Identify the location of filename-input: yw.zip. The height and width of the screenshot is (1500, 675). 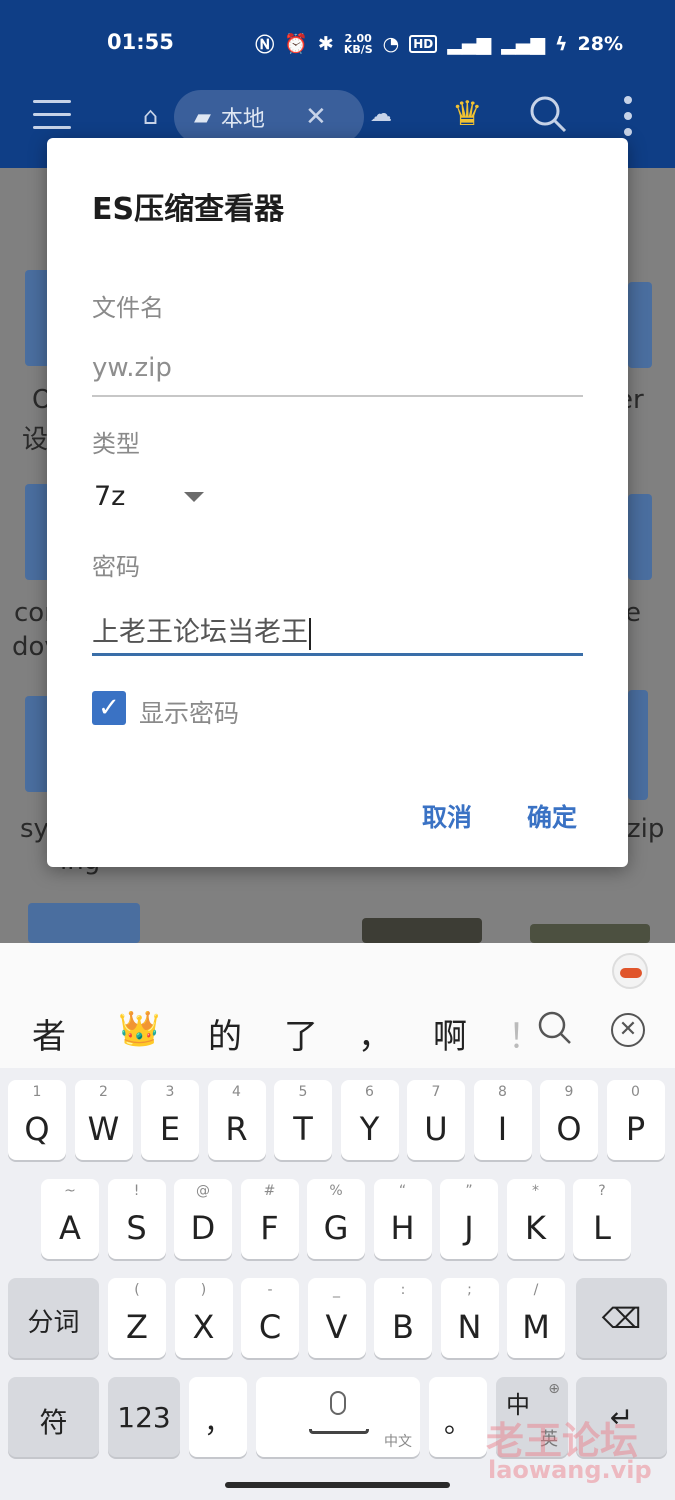
(132, 368).